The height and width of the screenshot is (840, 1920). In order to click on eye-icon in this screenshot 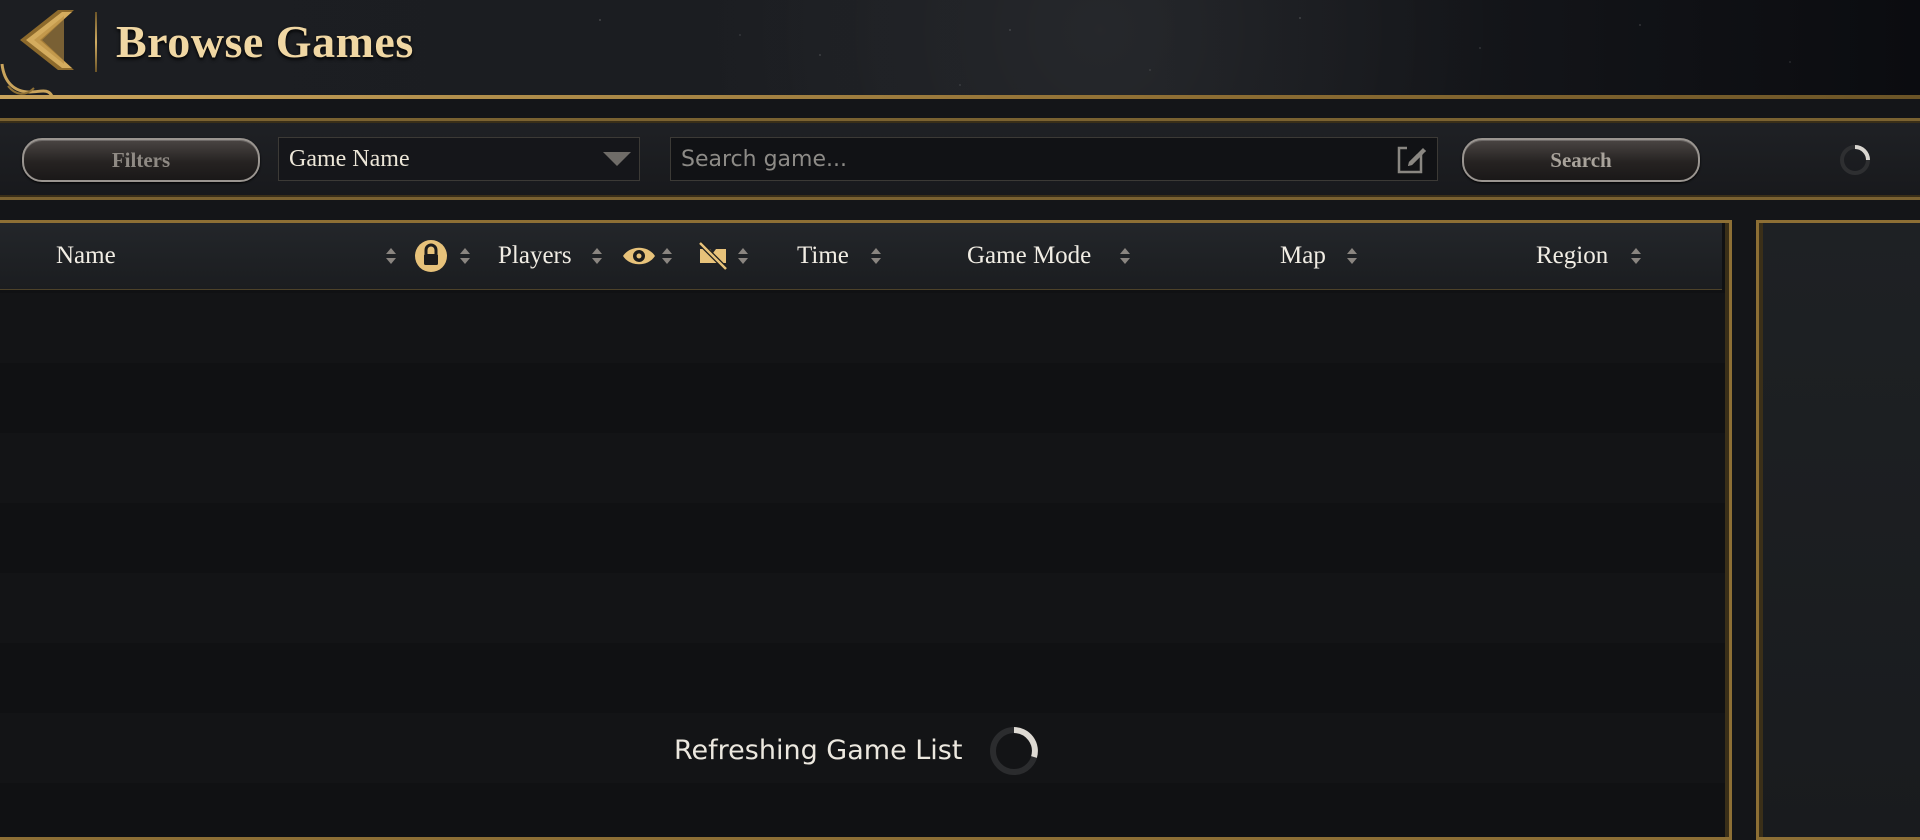, I will do `click(639, 256)`.